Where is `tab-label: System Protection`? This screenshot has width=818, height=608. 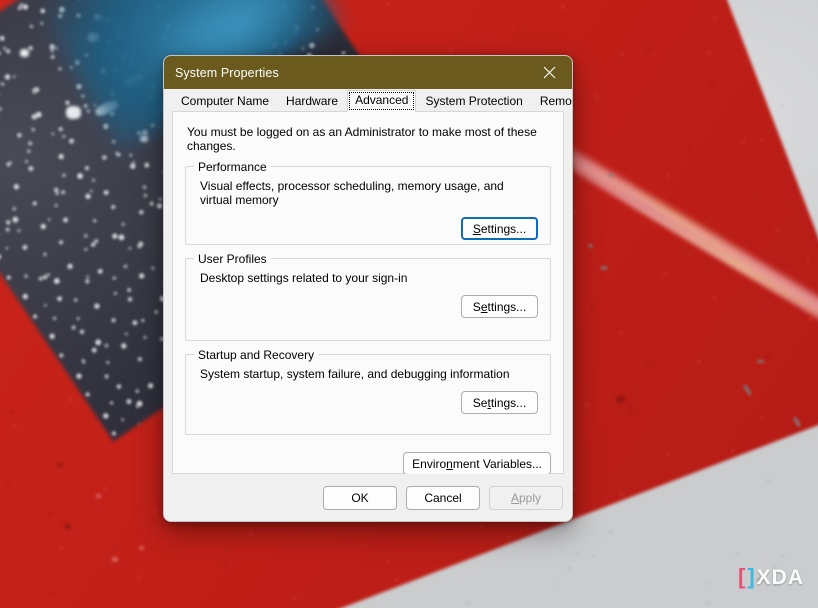
tab-label: System Protection is located at coordinates (474, 101).